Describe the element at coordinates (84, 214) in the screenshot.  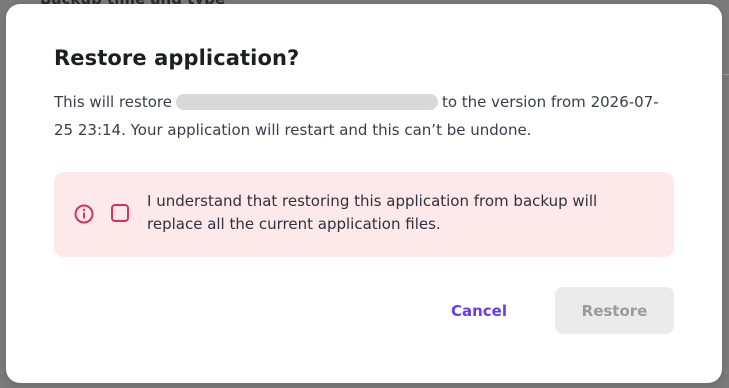
I see `info-icon` at that location.